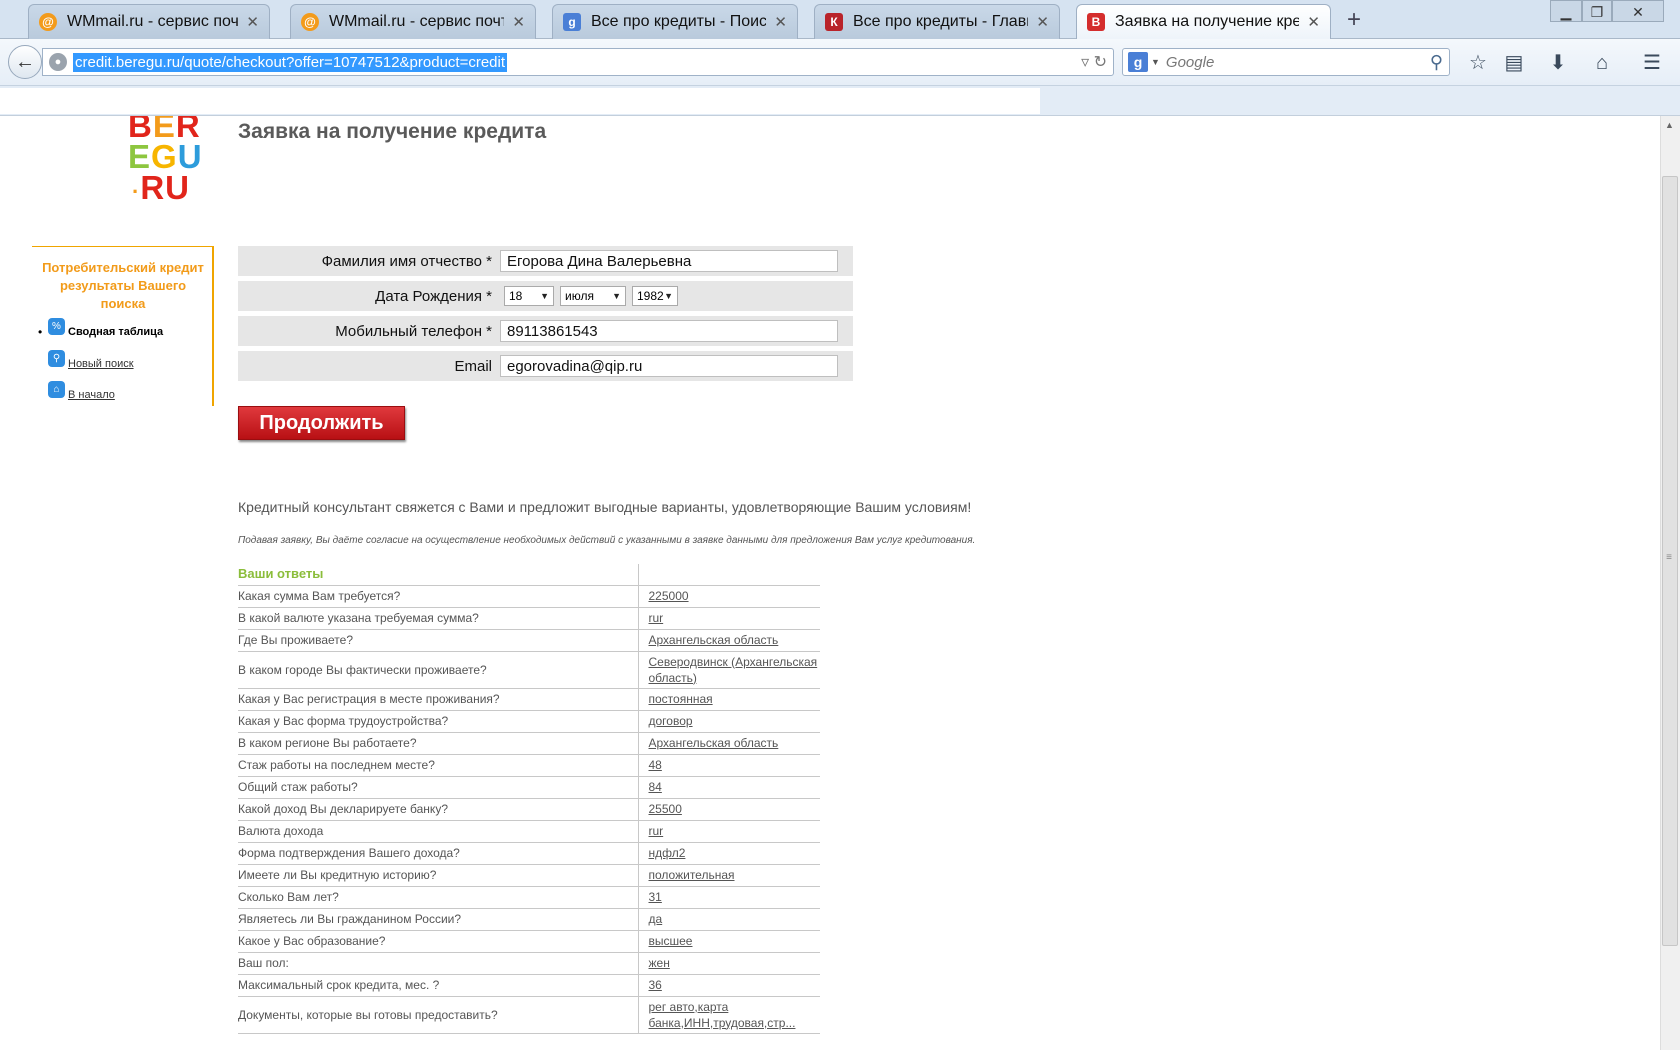 This screenshot has width=1680, height=1050. What do you see at coordinates (669, 331) in the screenshot?
I see `phone-field` at bounding box center [669, 331].